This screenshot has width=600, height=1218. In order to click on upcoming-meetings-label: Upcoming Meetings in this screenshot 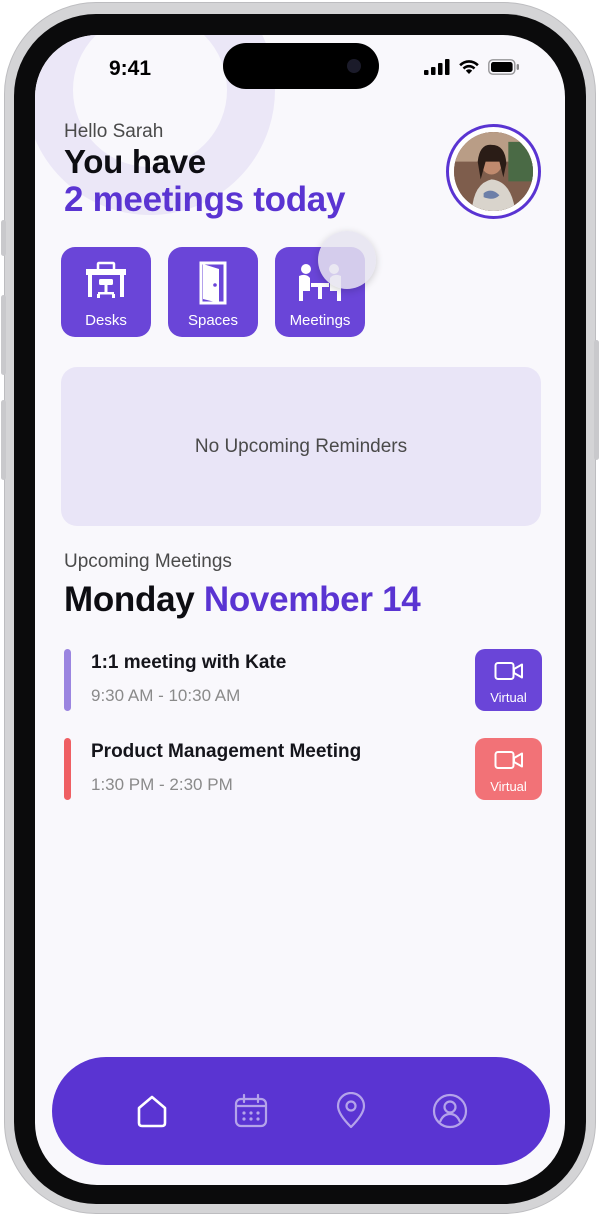, I will do `click(148, 561)`.